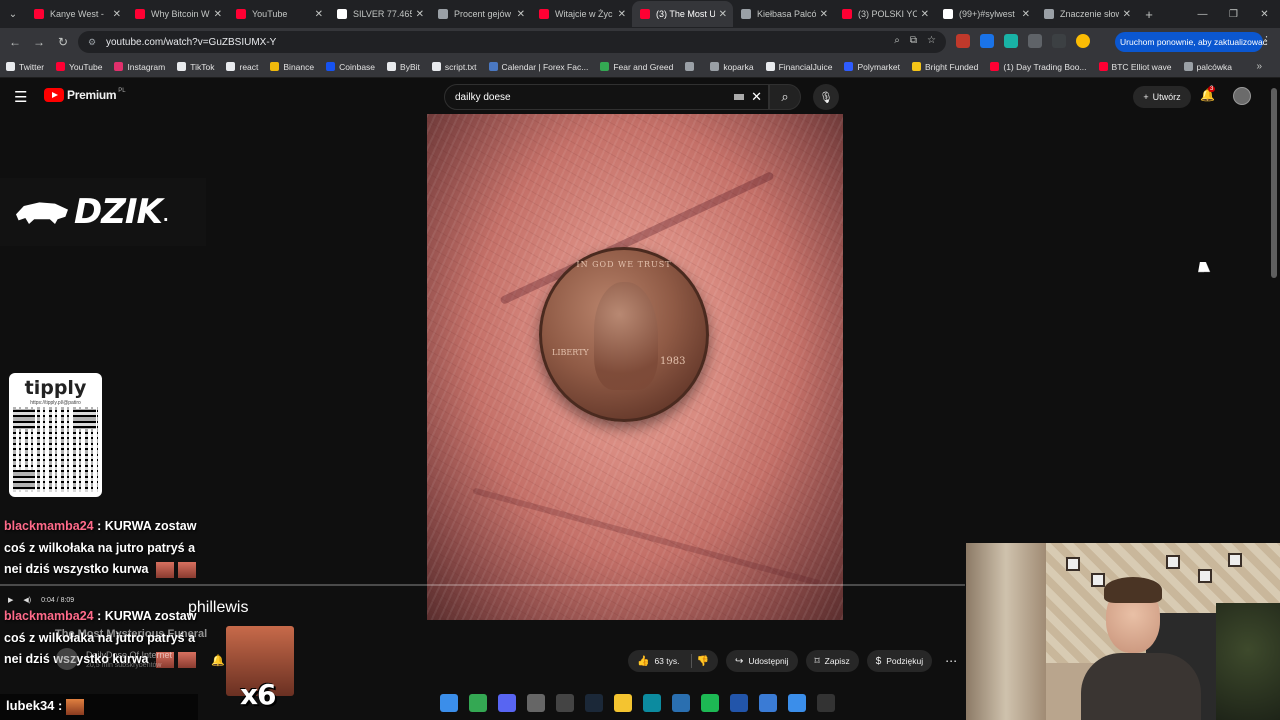 This screenshot has width=1280, height=720. What do you see at coordinates (278, 14) in the screenshot?
I see `tab-2: YouTube ✕` at bounding box center [278, 14].